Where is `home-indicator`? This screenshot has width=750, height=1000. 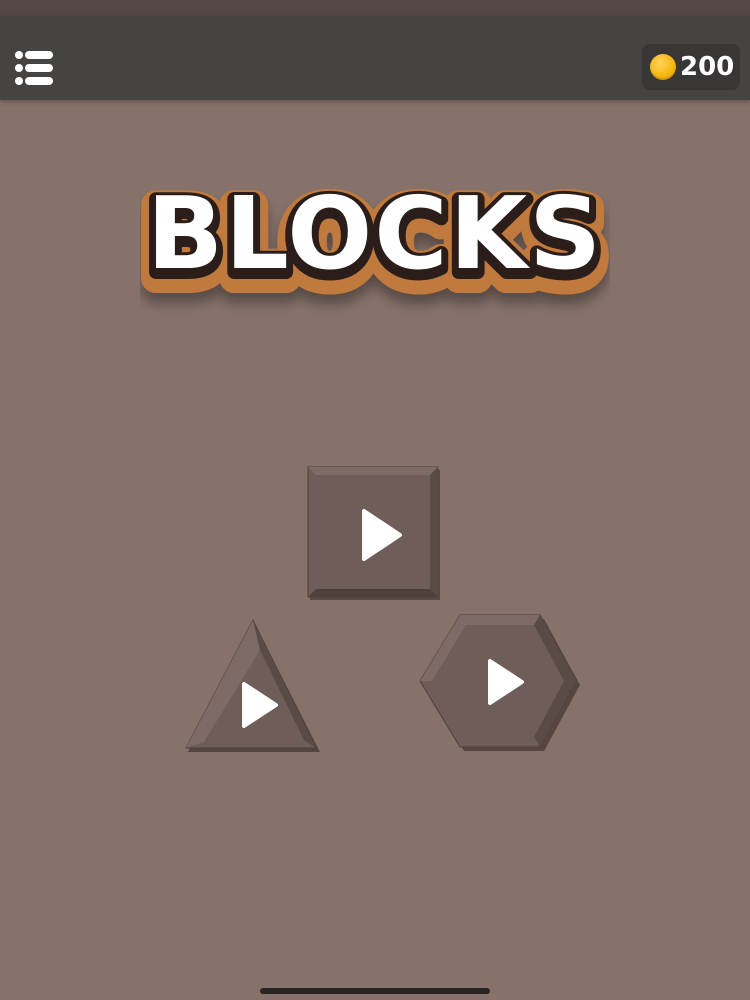
home-indicator is located at coordinates (375, 991).